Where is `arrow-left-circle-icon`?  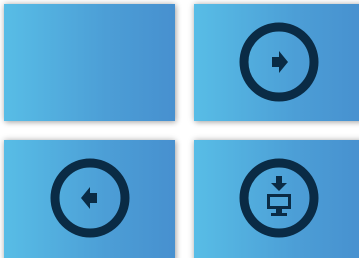
arrow-left-circle-icon is located at coordinates (90, 198).